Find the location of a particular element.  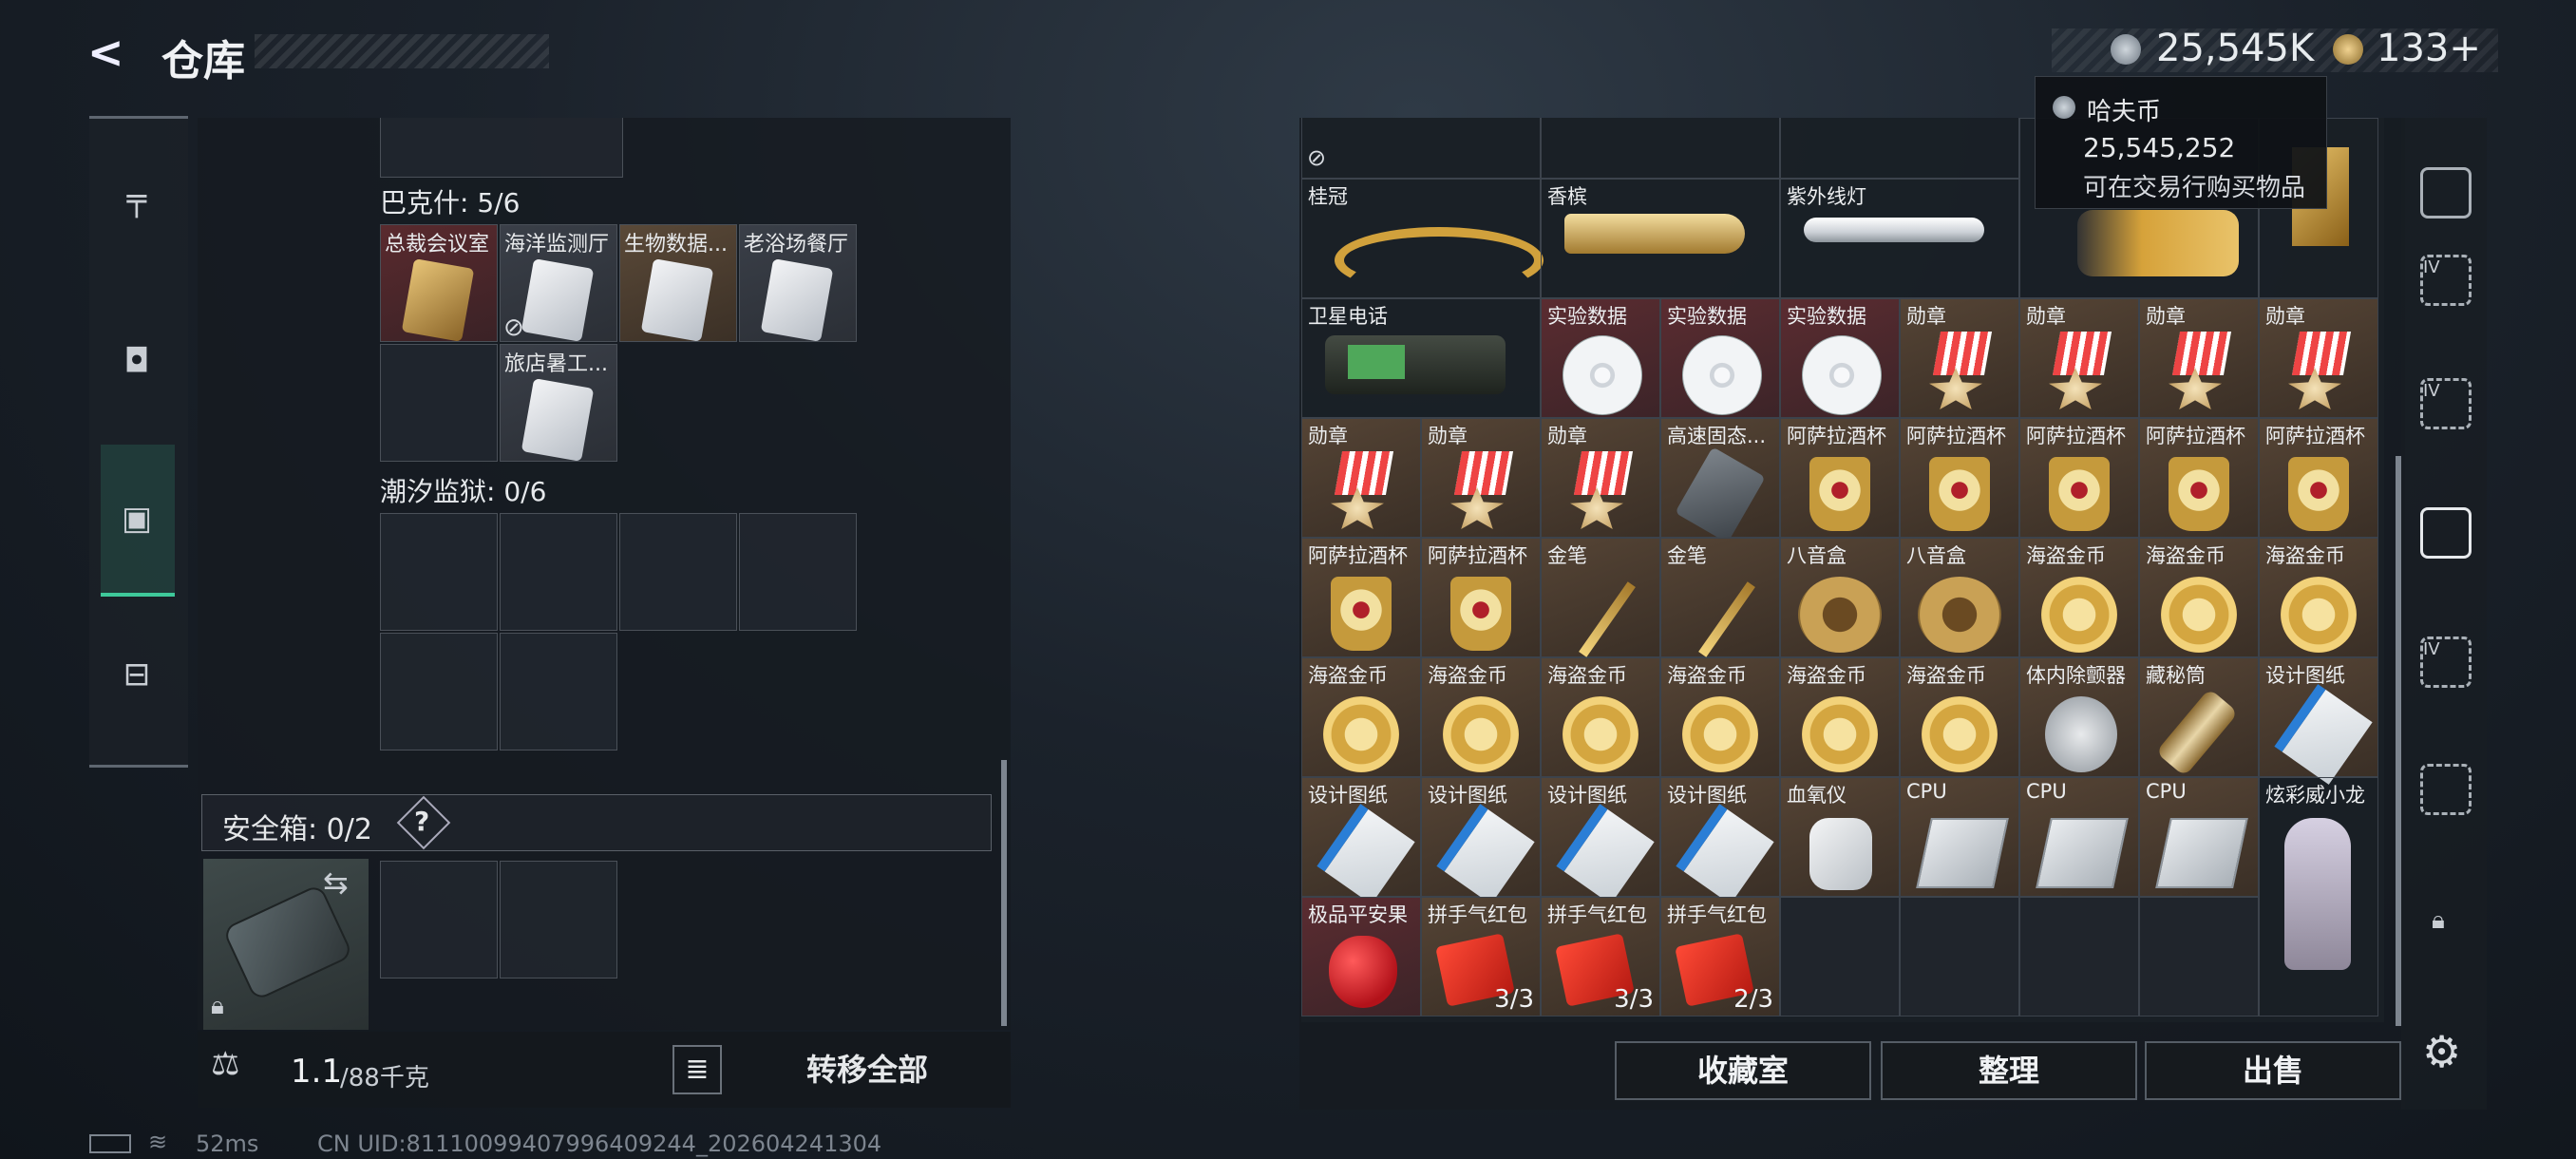

item-champagne: 香槟 is located at coordinates (1660, 238).